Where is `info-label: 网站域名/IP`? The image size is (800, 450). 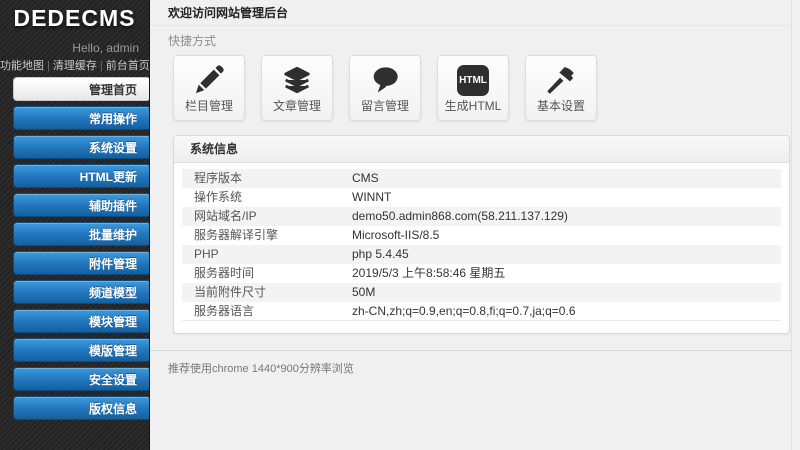 info-label: 网站域名/IP is located at coordinates (225, 216).